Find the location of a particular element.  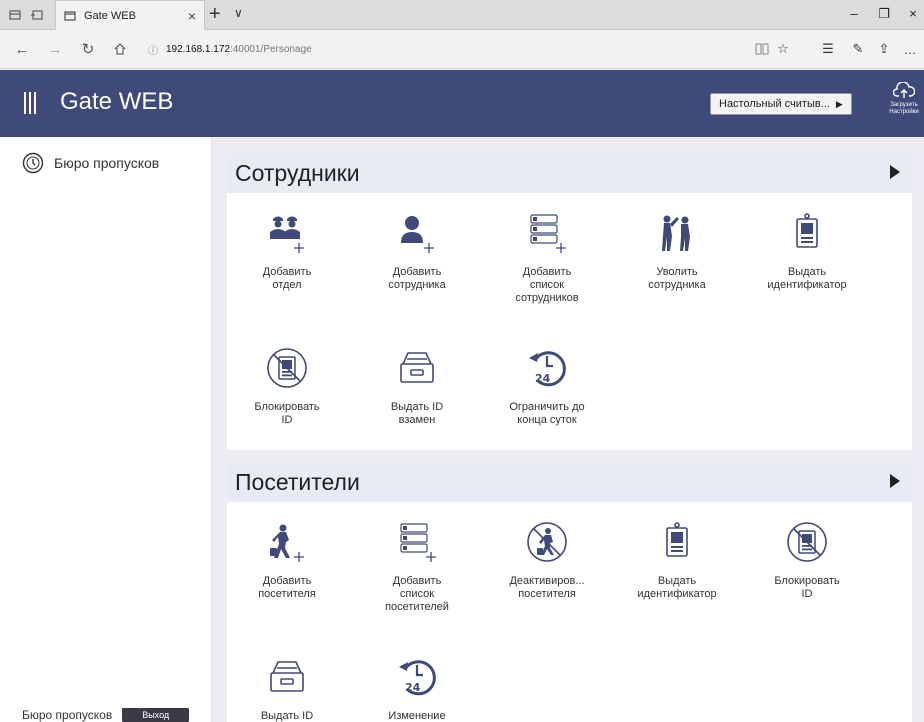

tile-add-visitor: Добавить посетителя is located at coordinates (287, 559).